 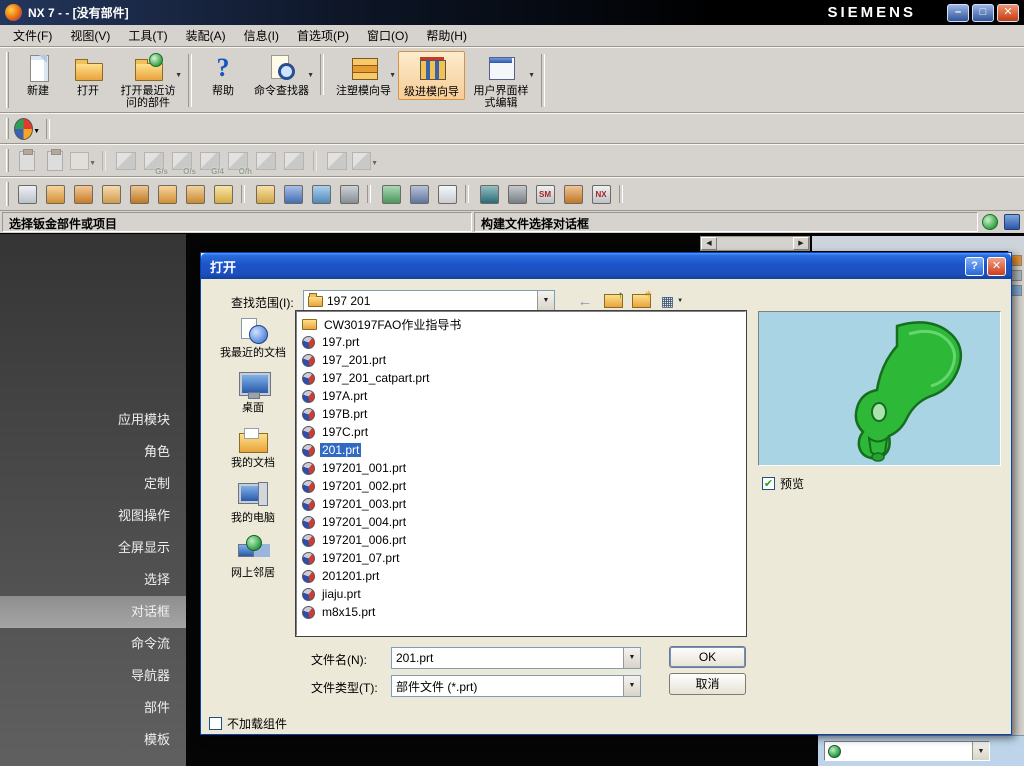 What do you see at coordinates (253, 562) in the screenshot?
I see `places-bar-item: 网上邻居` at bounding box center [253, 562].